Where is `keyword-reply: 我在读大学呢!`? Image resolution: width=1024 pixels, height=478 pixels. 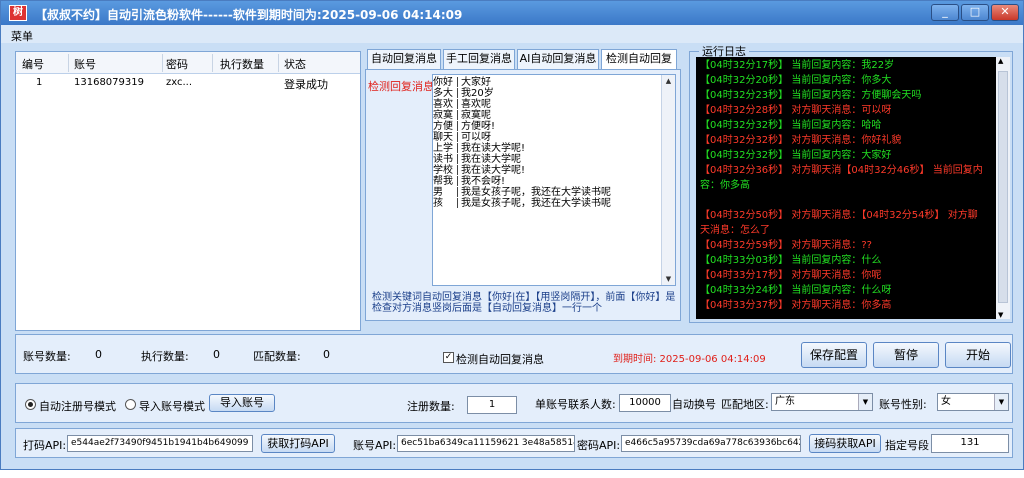 keyword-reply: 我在读大学呢! is located at coordinates (493, 148).